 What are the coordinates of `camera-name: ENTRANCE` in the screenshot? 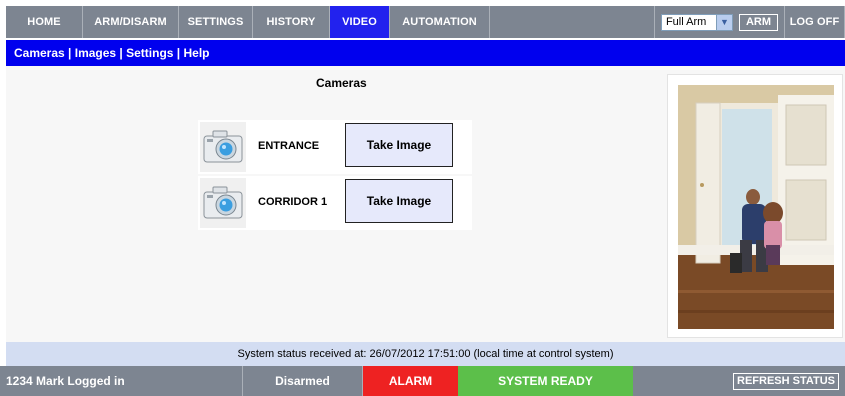 It's located at (289, 146).